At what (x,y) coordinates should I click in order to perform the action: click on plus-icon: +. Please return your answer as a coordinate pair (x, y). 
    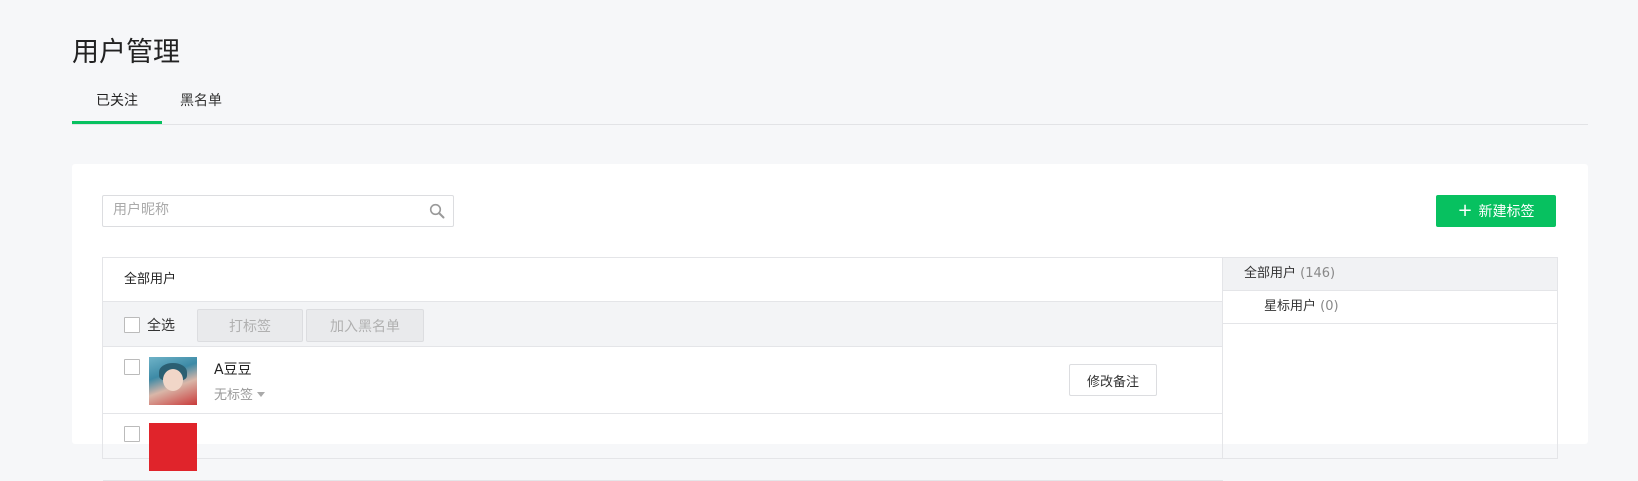
    Looking at the image, I should click on (1465, 210).